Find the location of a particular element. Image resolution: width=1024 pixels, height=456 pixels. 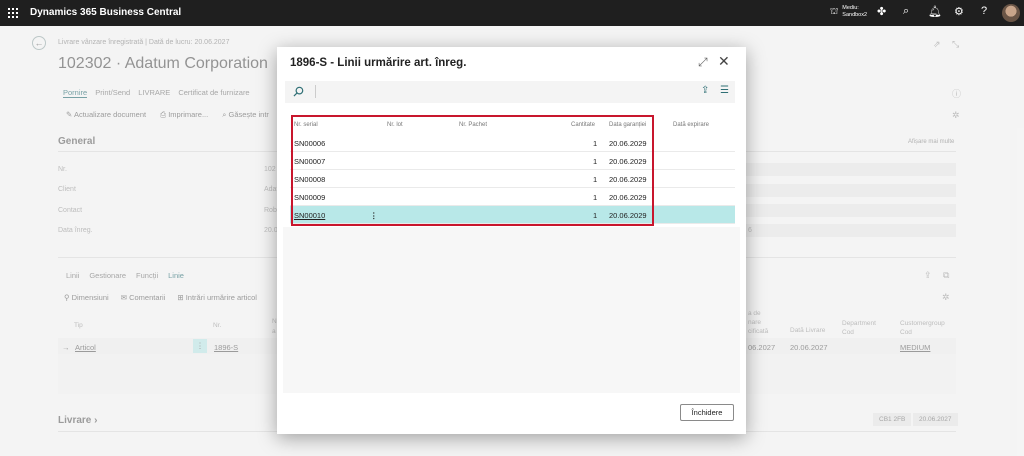

environment-badge: ⛫ Mediu: Sandbox2 is located at coordinates (848, 12).